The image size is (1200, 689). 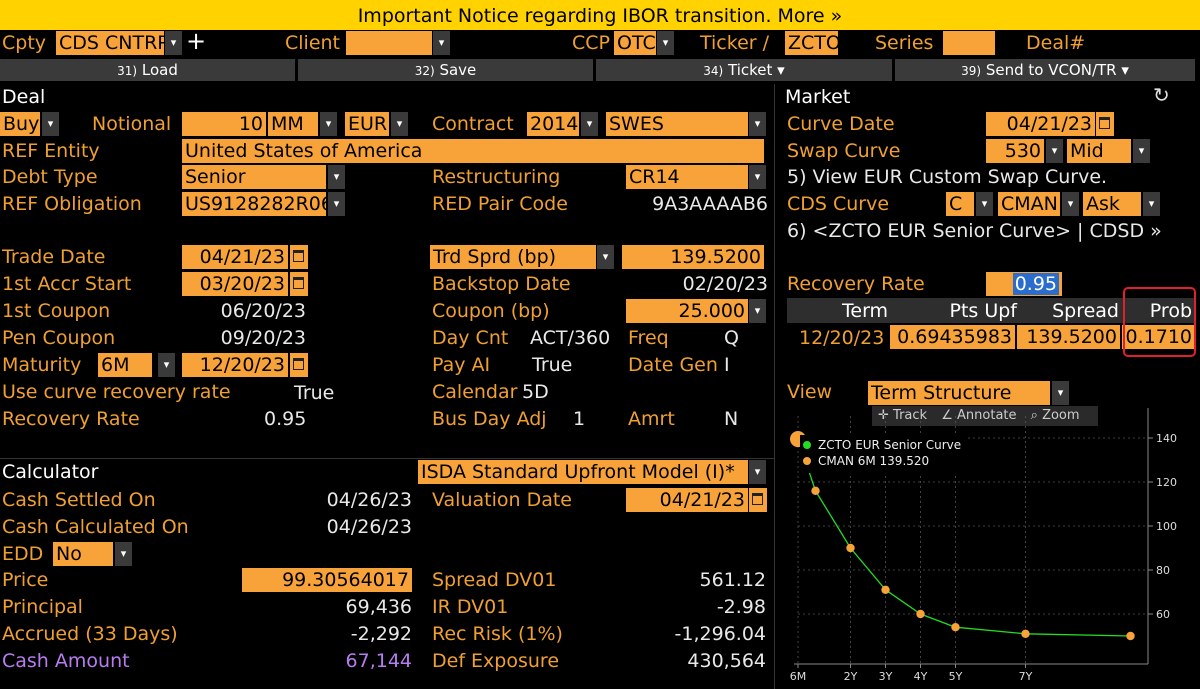 What do you see at coordinates (497, 634) in the screenshot?
I see `rec-risk-label: Rec Risk (1%)` at bounding box center [497, 634].